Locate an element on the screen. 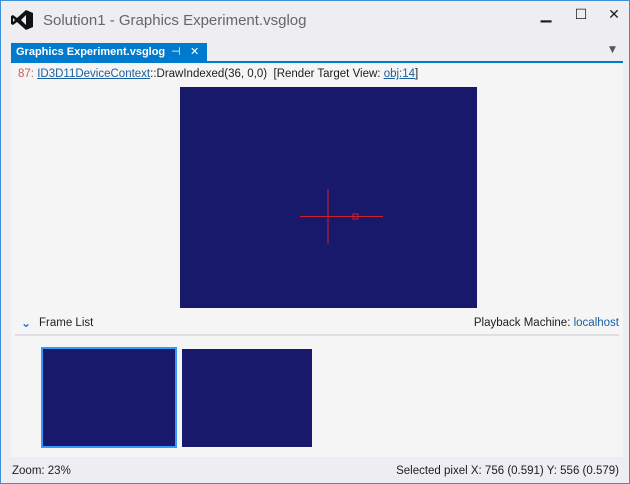 The width and height of the screenshot is (630, 484). frame-thumbnail is located at coordinates (247, 398).